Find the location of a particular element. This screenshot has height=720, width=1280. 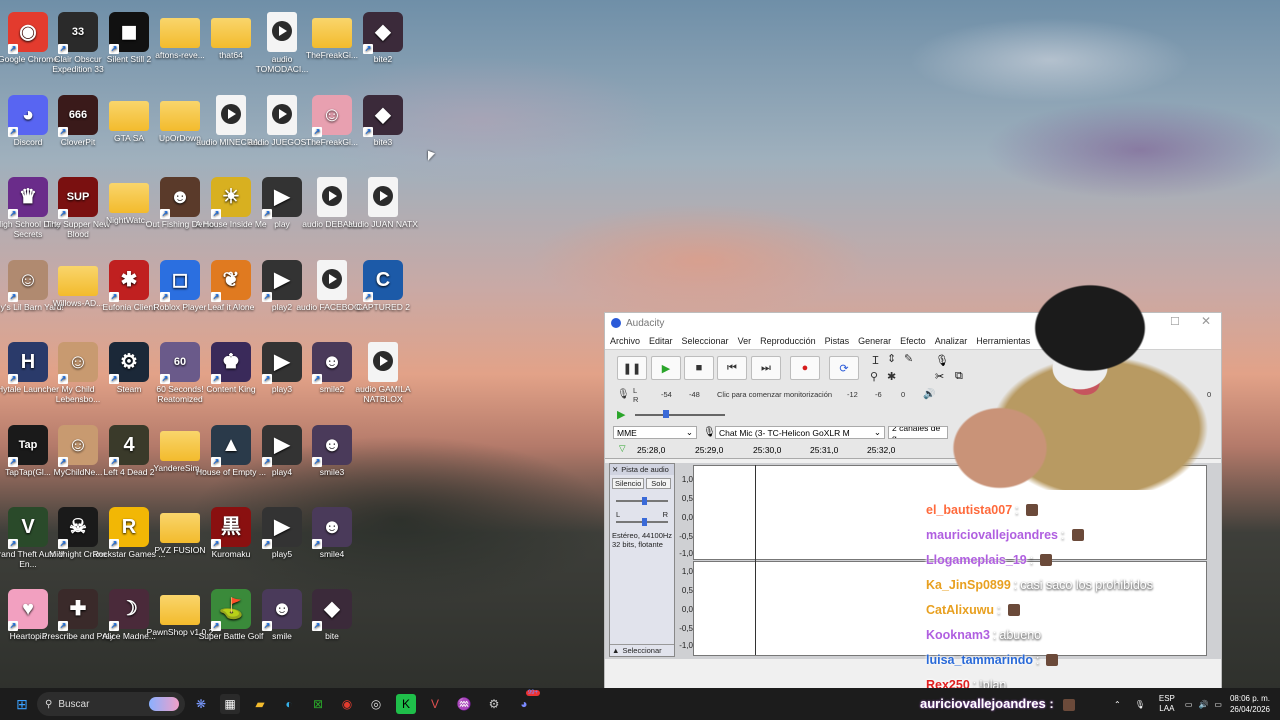

zoom-tool-icon: ⚲ is located at coordinates (878, 377).